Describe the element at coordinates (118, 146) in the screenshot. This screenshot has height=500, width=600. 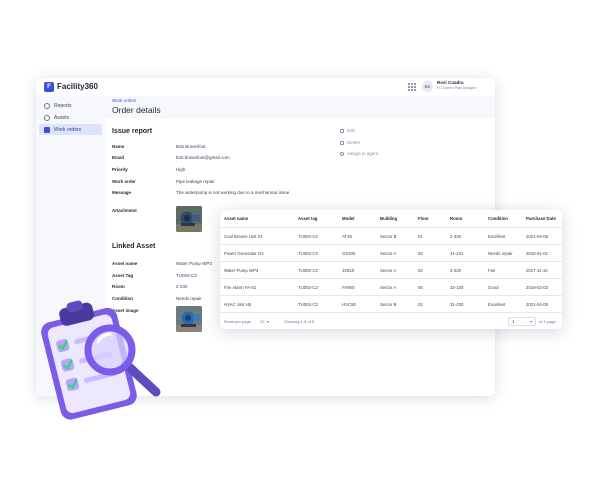
I see `field-label-name: Name` at that location.